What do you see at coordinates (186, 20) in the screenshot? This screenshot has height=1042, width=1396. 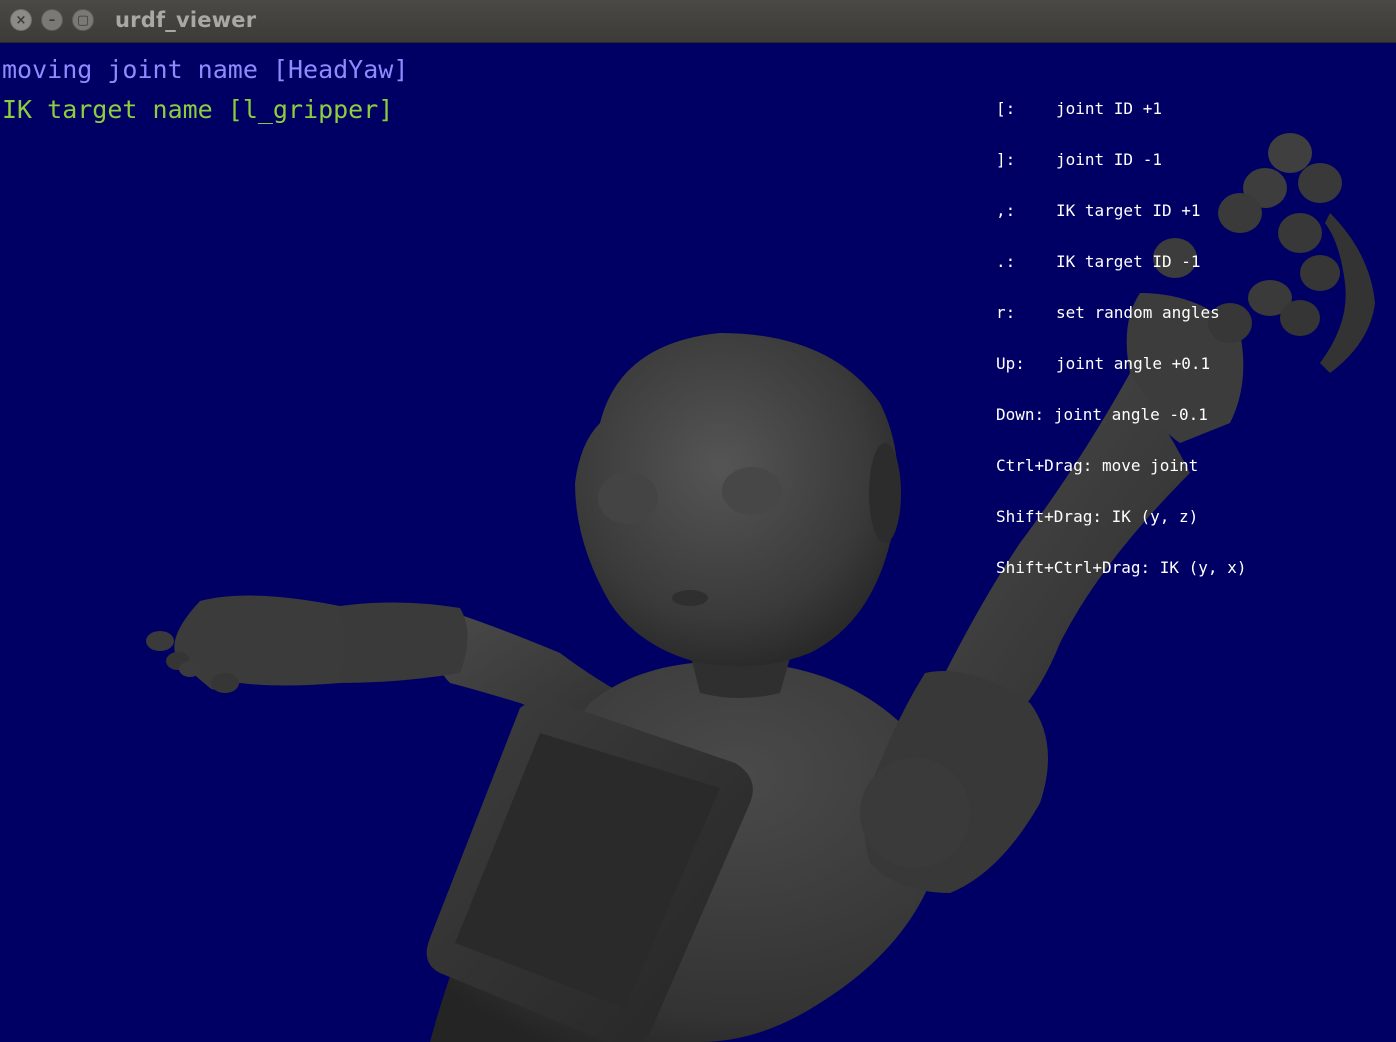 I see `window-title: urdf_viewer` at bounding box center [186, 20].